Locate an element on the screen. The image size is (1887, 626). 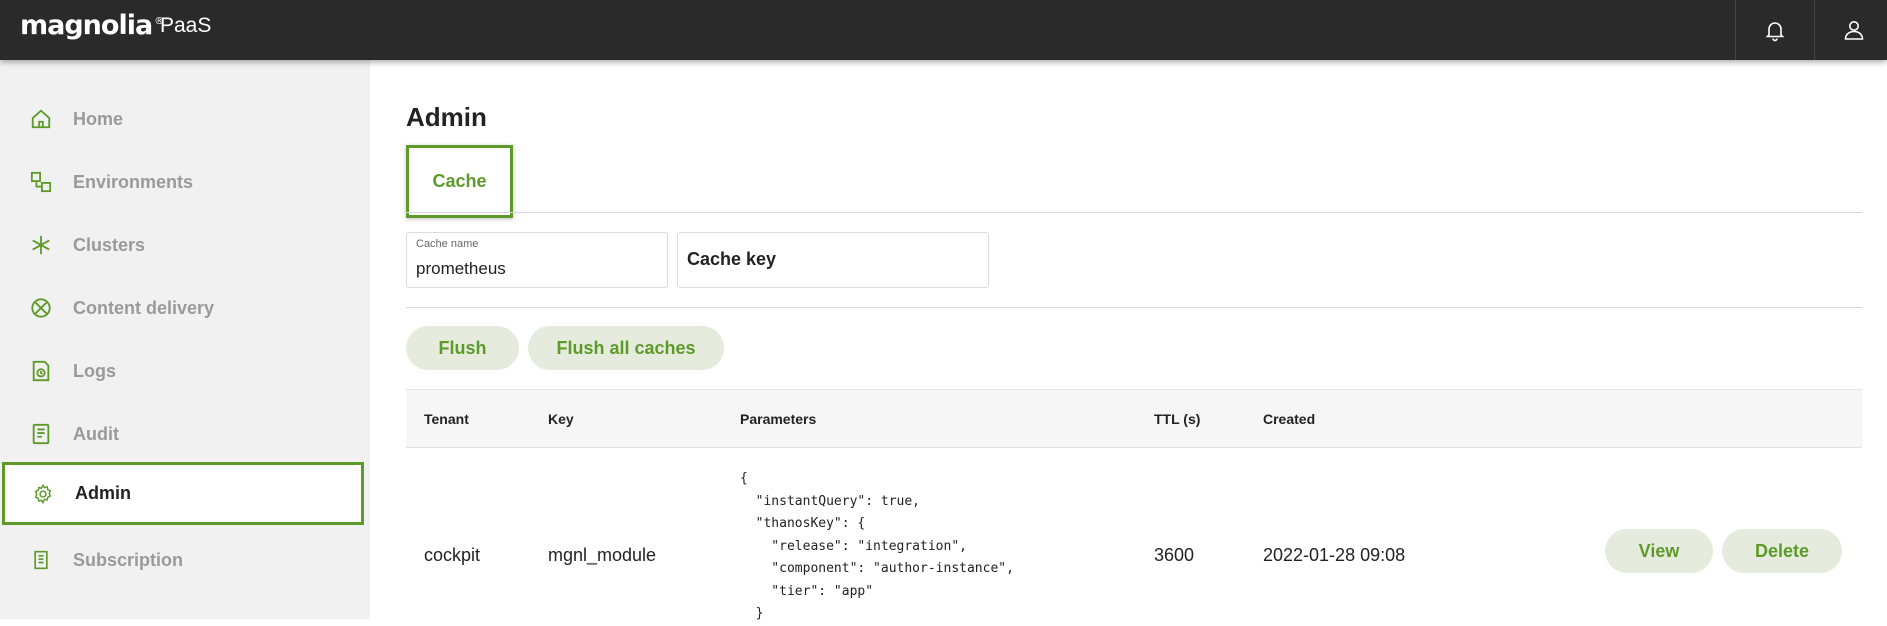
column-header-parameters: Parameters is located at coordinates (778, 419).